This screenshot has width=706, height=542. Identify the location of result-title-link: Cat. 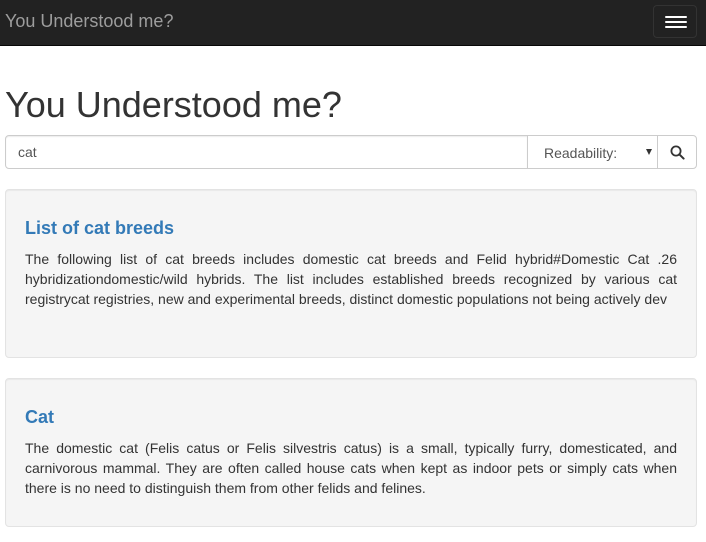
(351, 417).